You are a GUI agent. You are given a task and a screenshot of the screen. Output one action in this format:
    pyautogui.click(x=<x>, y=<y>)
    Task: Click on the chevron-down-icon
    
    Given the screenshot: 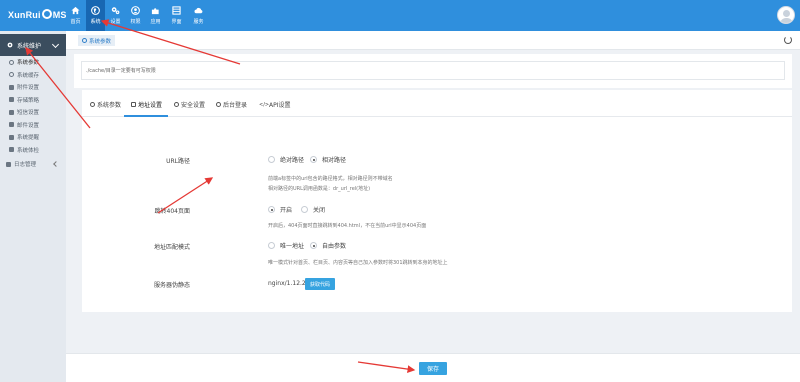 What is the action you would take?
    pyautogui.click(x=55, y=44)
    